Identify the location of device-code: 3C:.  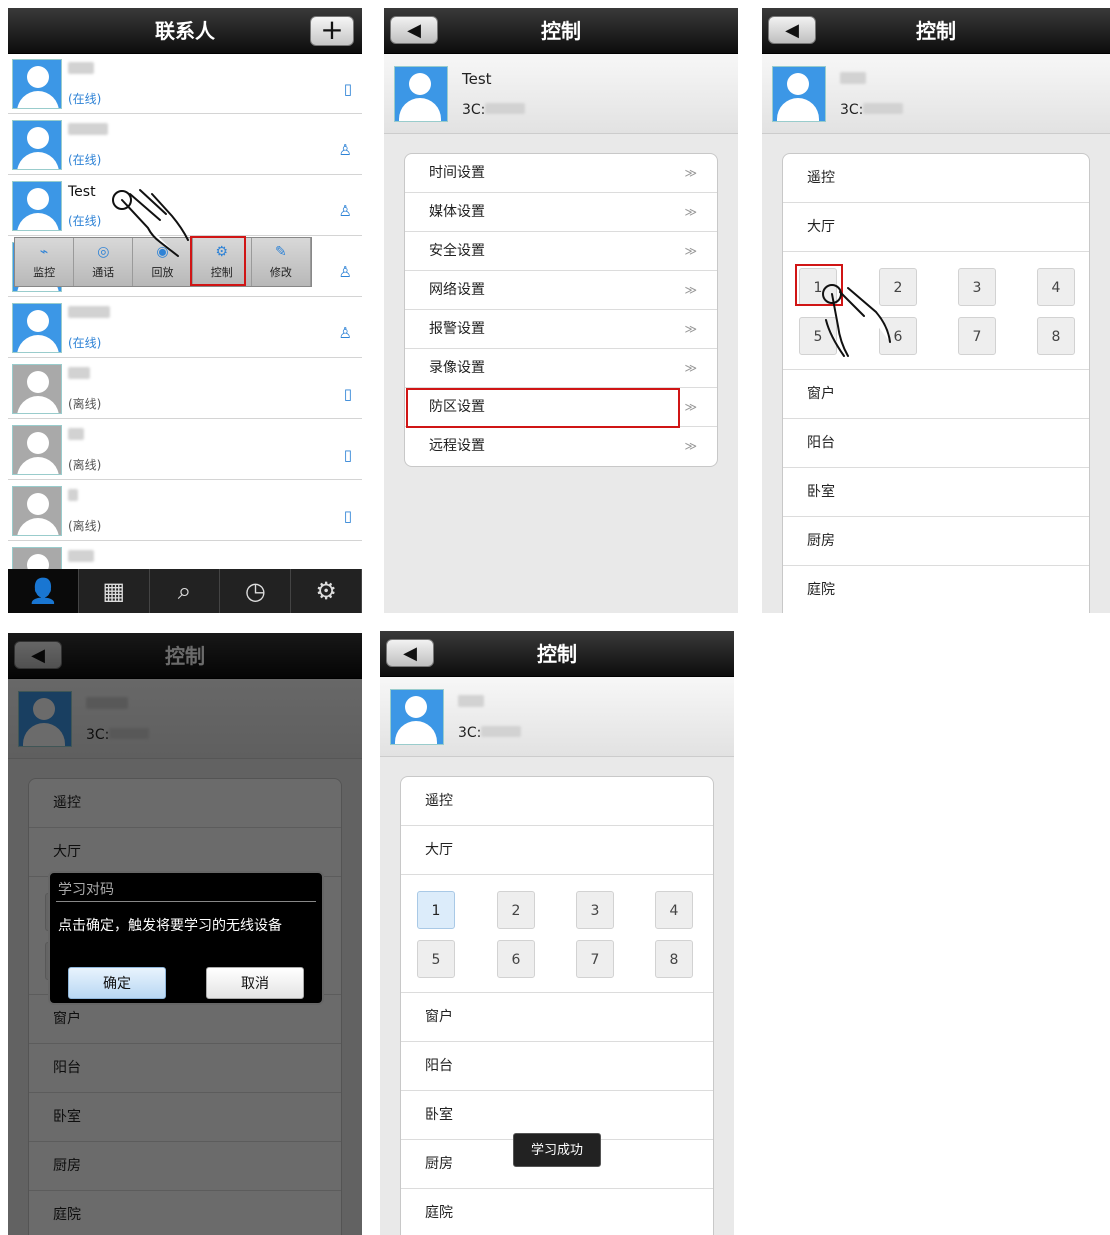
(490, 733).